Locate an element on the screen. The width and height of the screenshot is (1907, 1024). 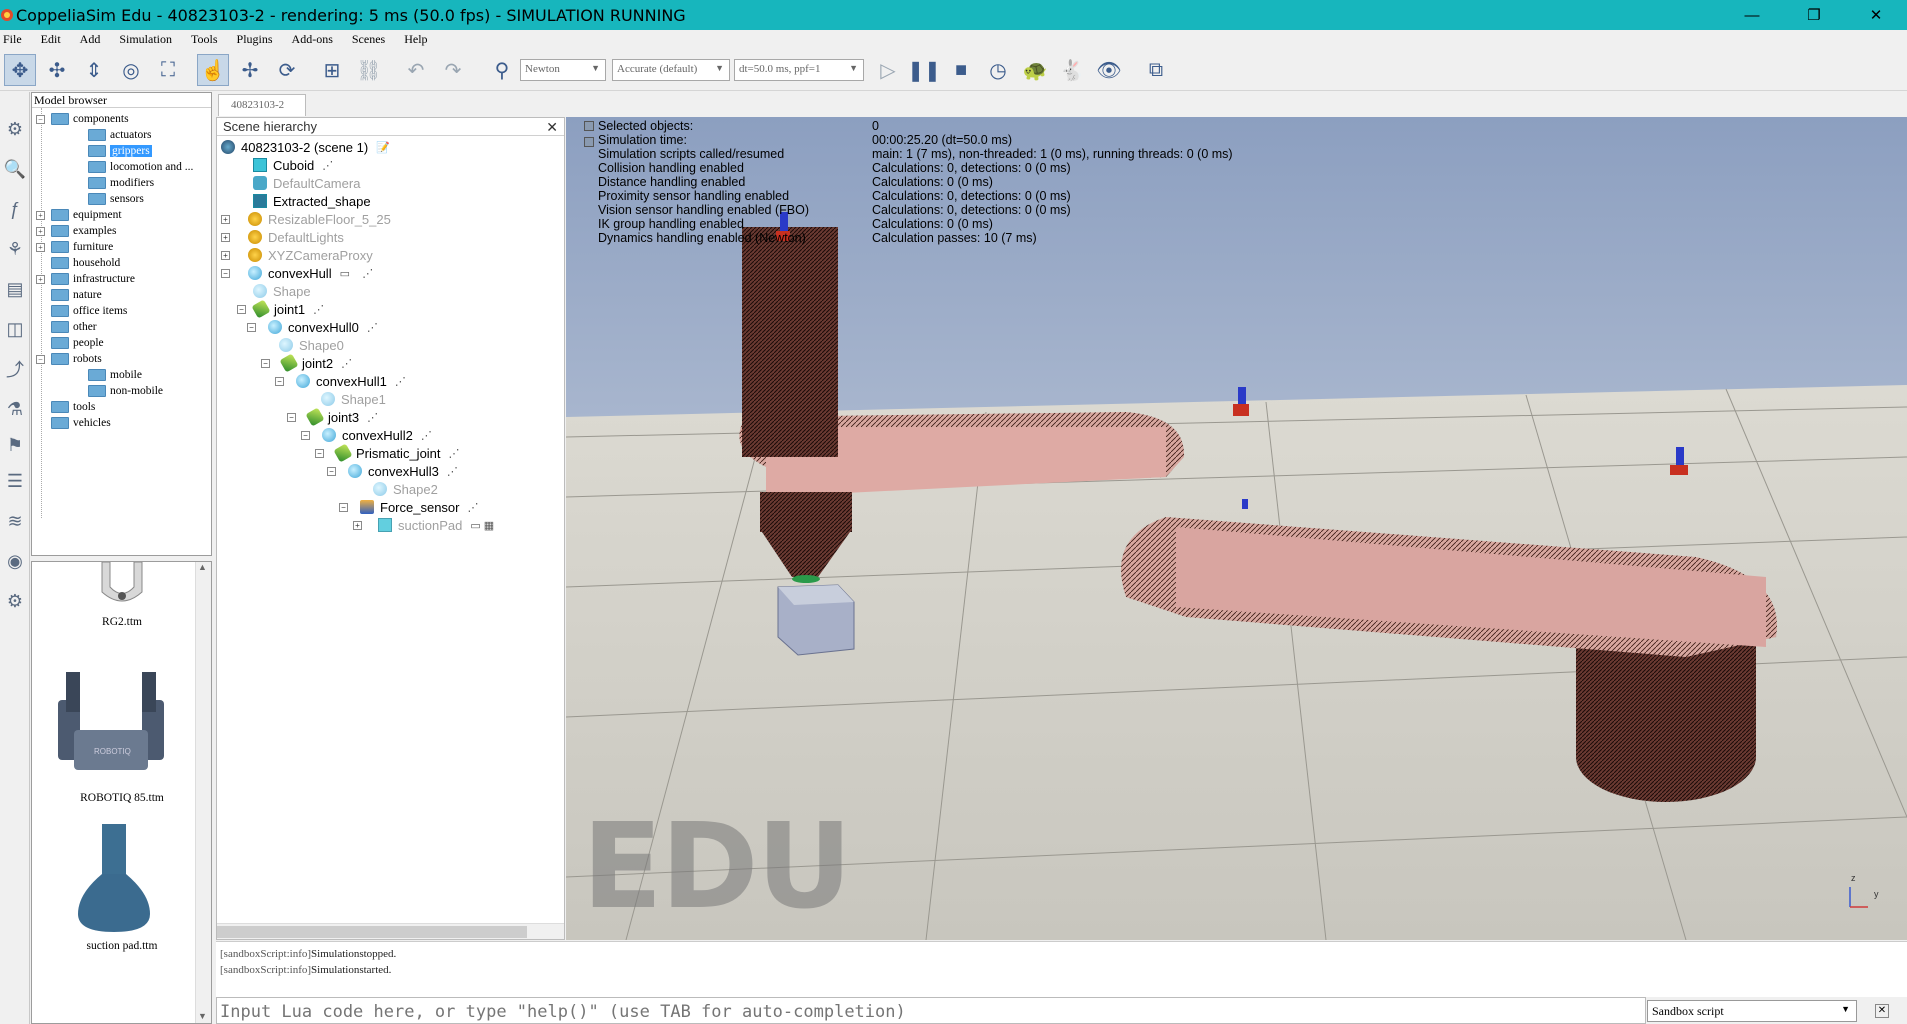
collision-icon: ⚗ is located at coordinates (15, 409).